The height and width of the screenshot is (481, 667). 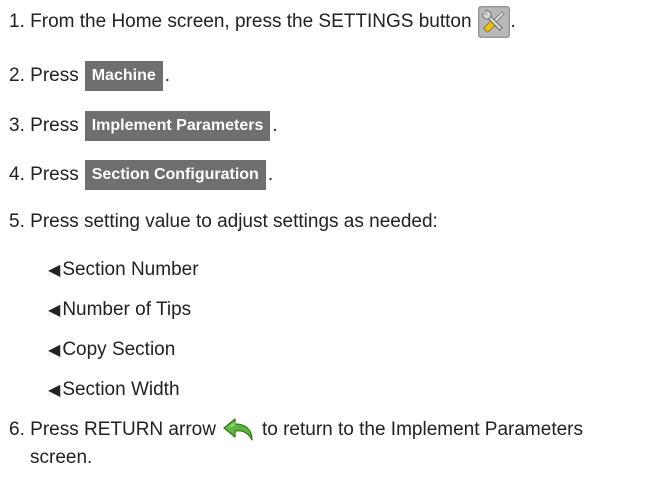 I want to click on step-4: 4. Press Section Configuration ., so click(x=141, y=175).